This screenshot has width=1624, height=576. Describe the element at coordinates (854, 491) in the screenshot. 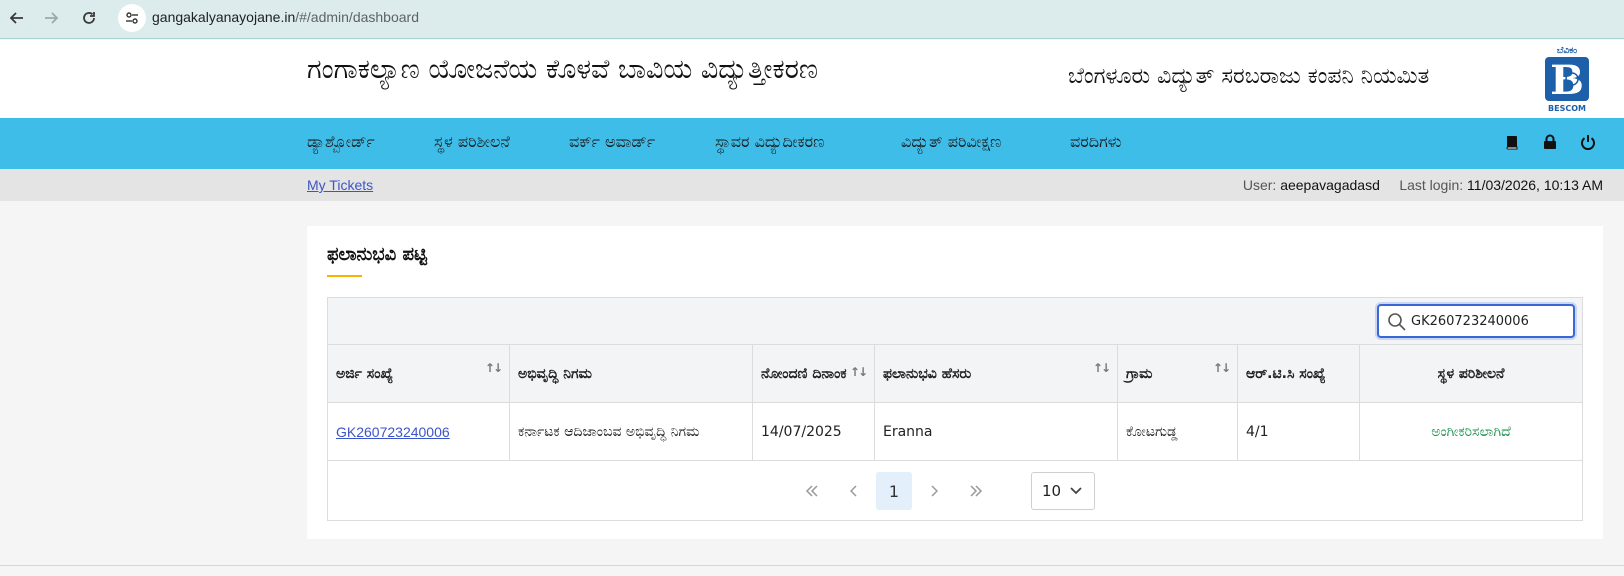

I see `prev-page-icon` at that location.